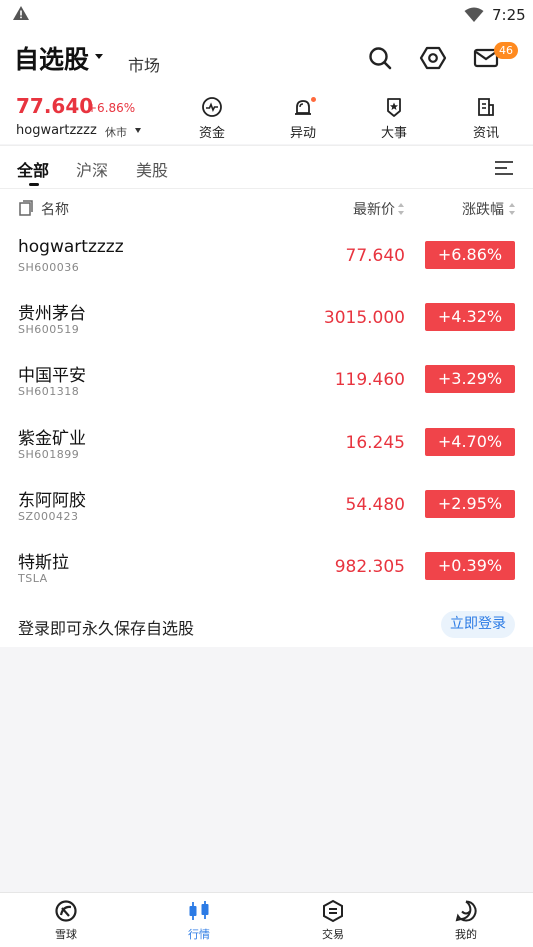 This screenshot has height=947, width=533. What do you see at coordinates (333, 911) in the screenshot?
I see `trade-icon` at bounding box center [333, 911].